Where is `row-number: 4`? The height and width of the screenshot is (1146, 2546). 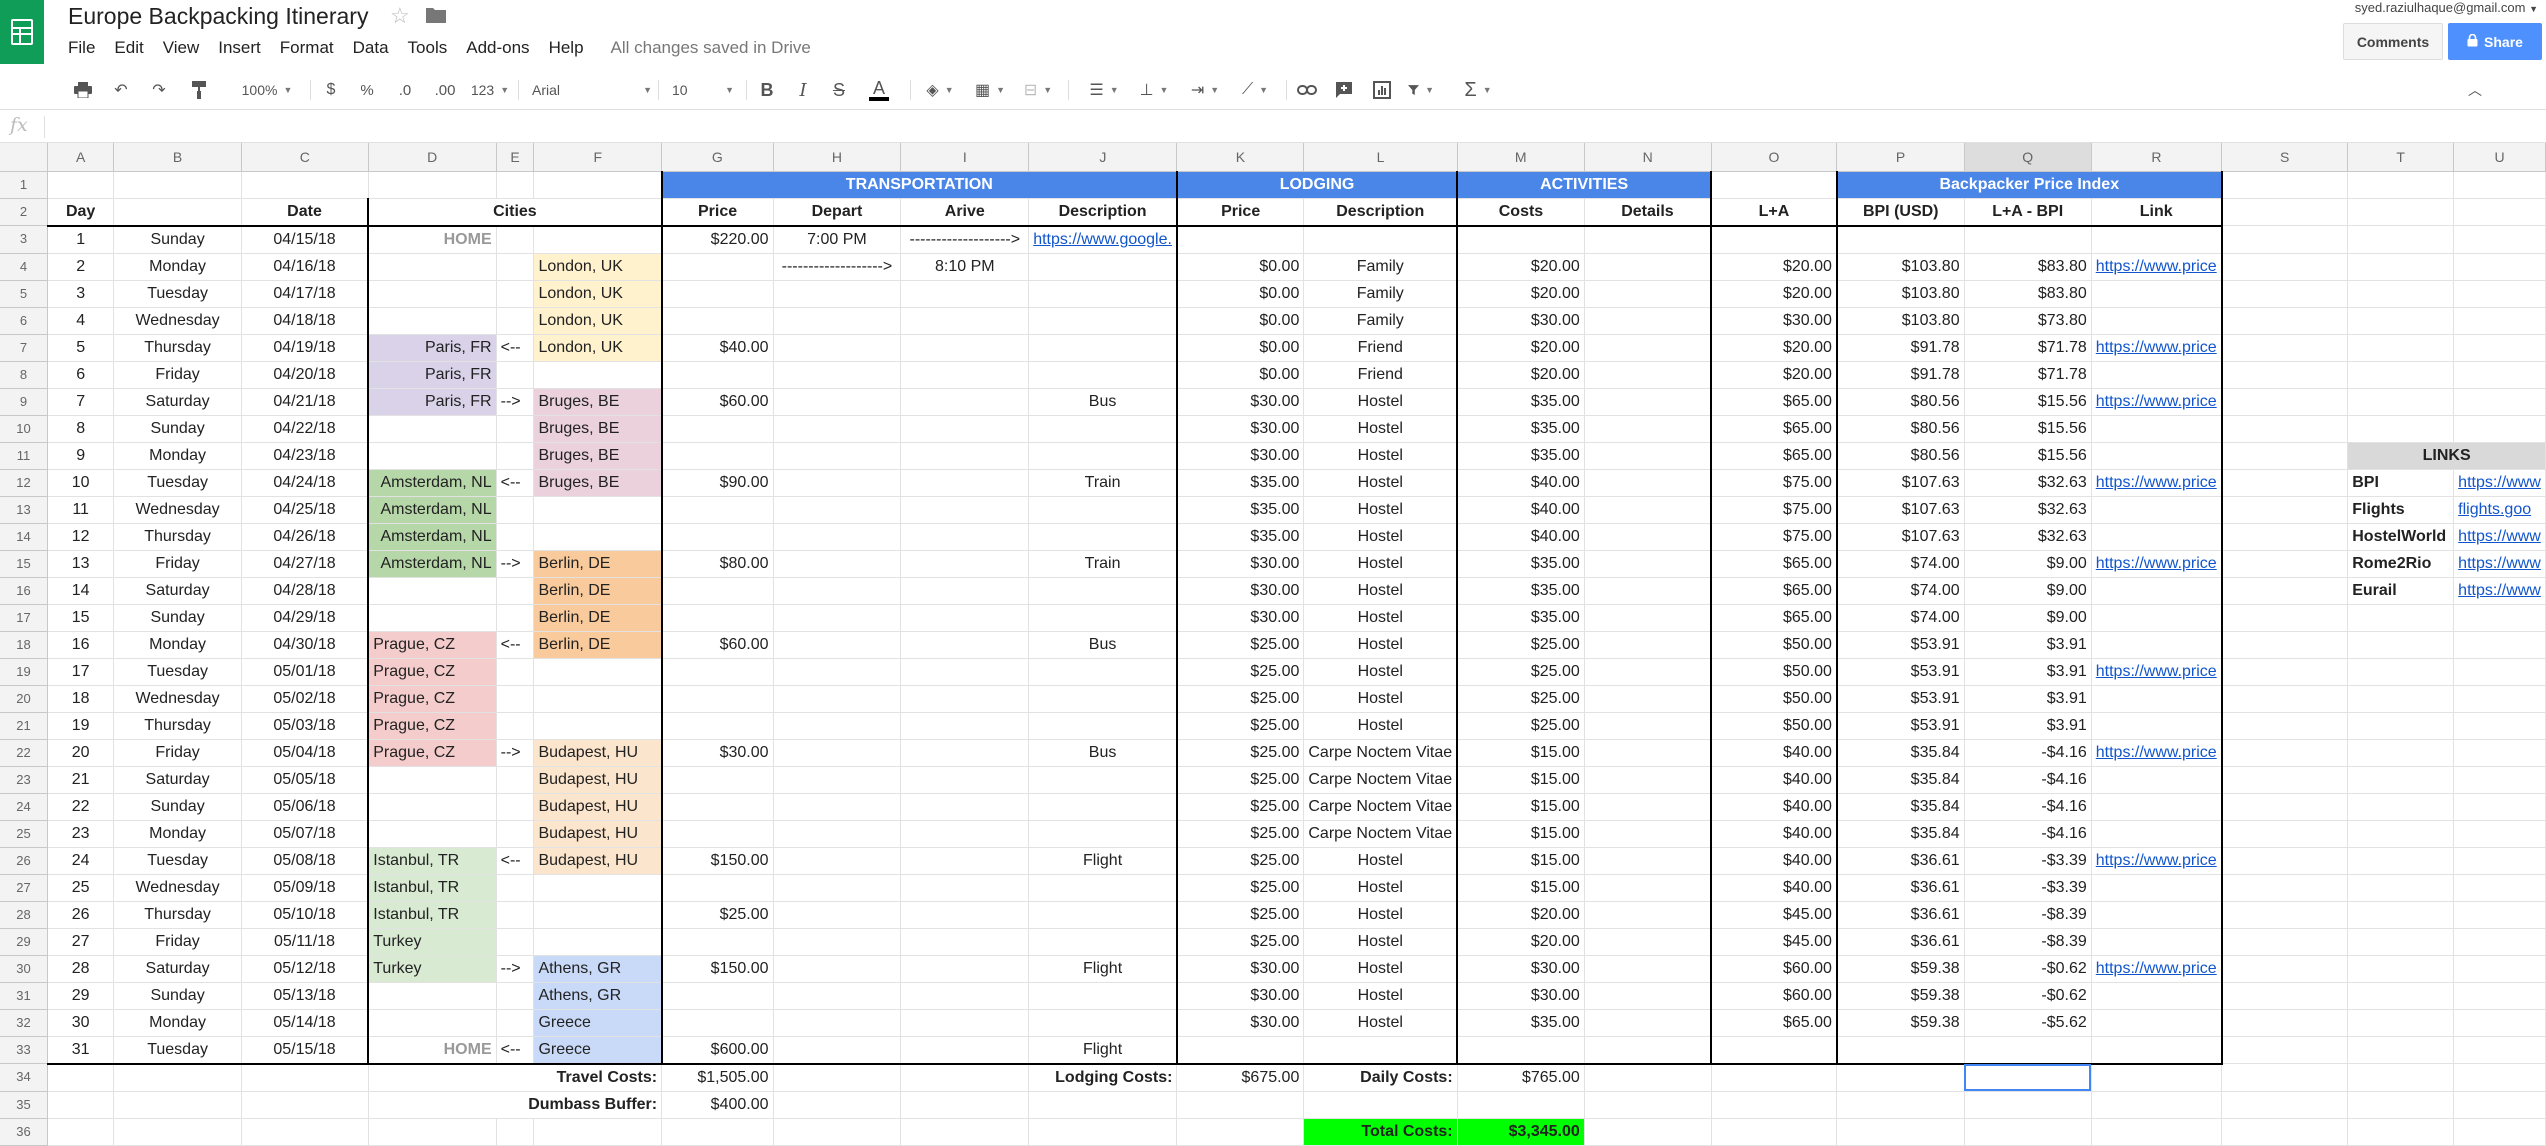
row-number: 4 is located at coordinates (24, 267).